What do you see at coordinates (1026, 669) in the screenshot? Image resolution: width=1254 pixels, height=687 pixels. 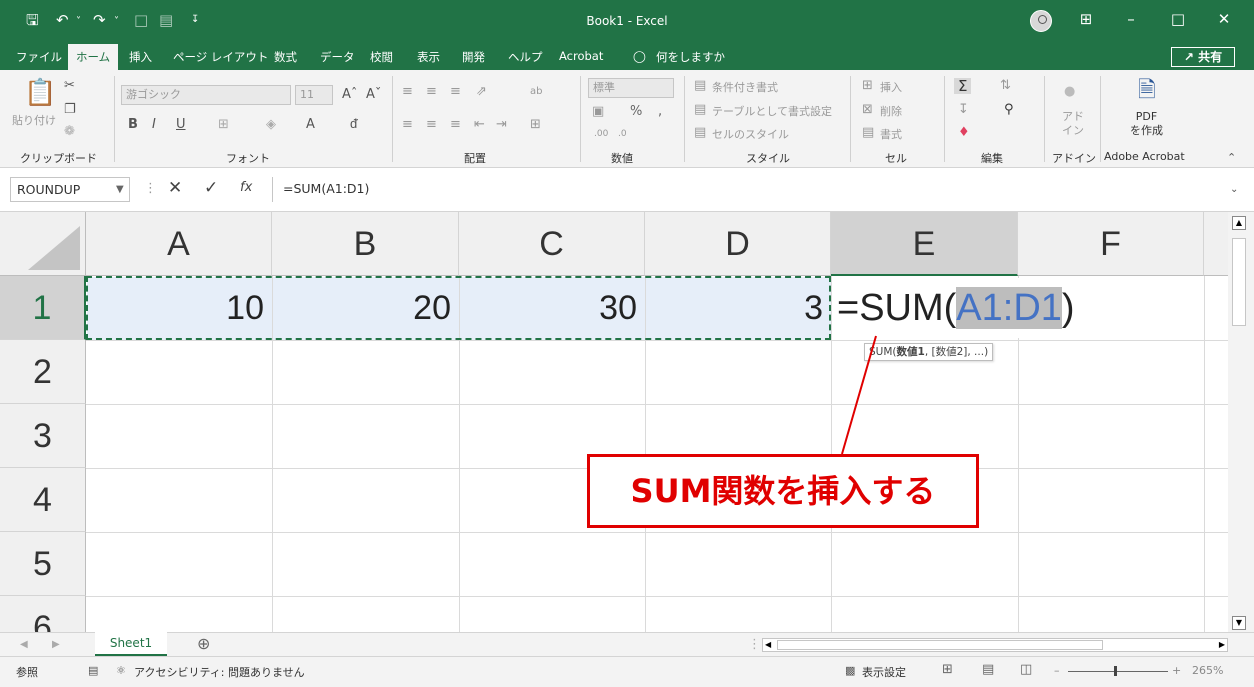 I see `page-break-view-icon: ◫` at bounding box center [1026, 669].